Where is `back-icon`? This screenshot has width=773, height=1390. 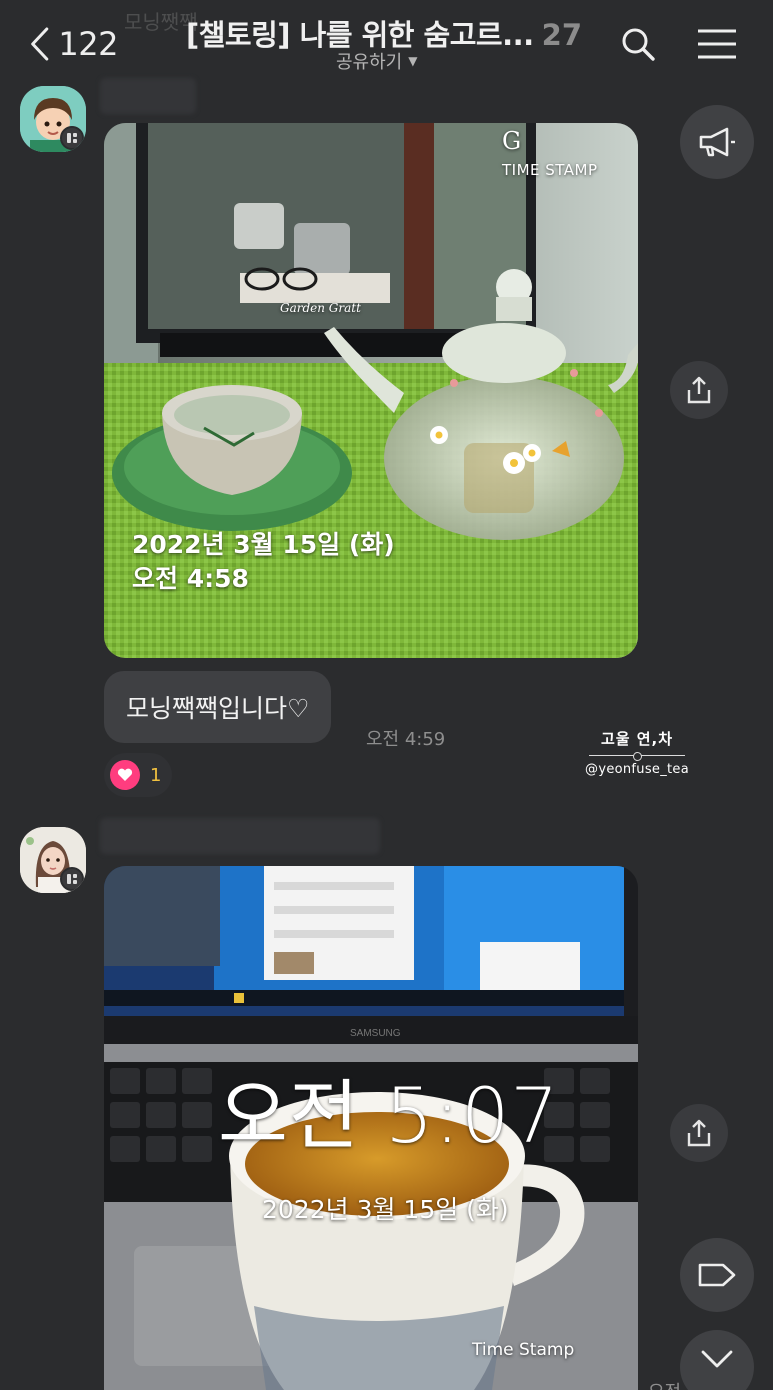
back-icon is located at coordinates (40, 44).